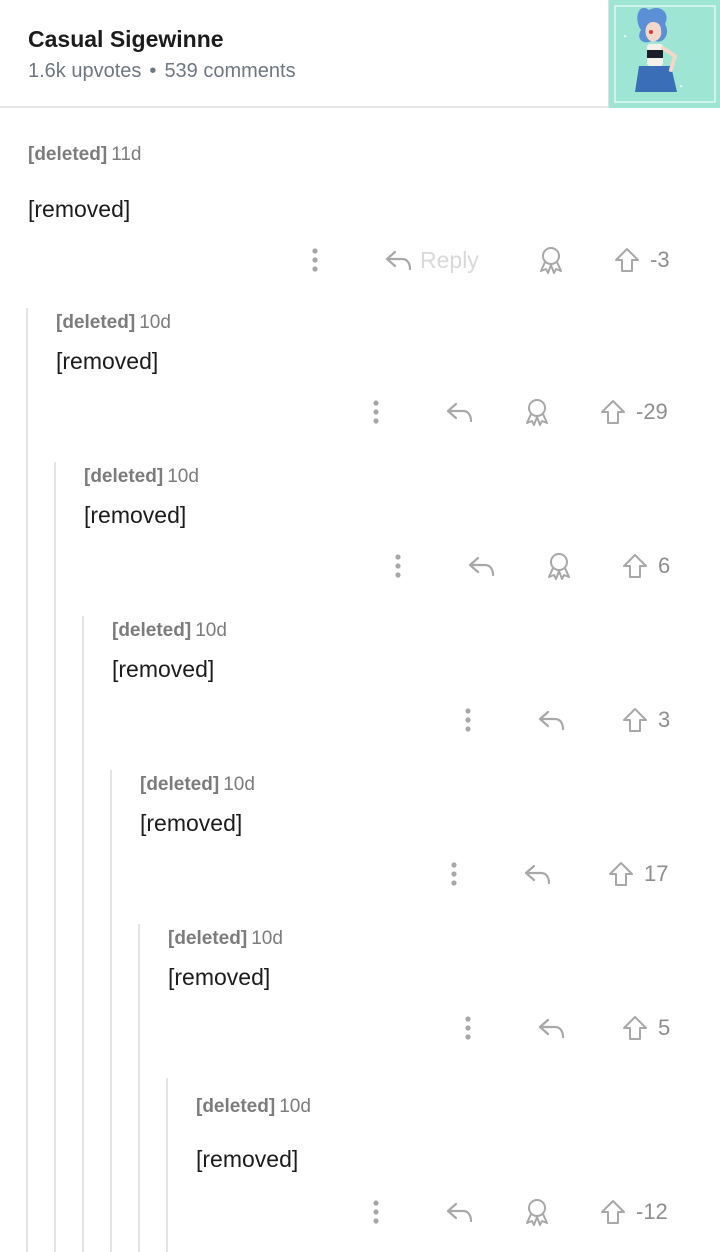 This screenshot has width=720, height=1252. What do you see at coordinates (230, 71) in the screenshot?
I see `comment-count: 539 comments` at bounding box center [230, 71].